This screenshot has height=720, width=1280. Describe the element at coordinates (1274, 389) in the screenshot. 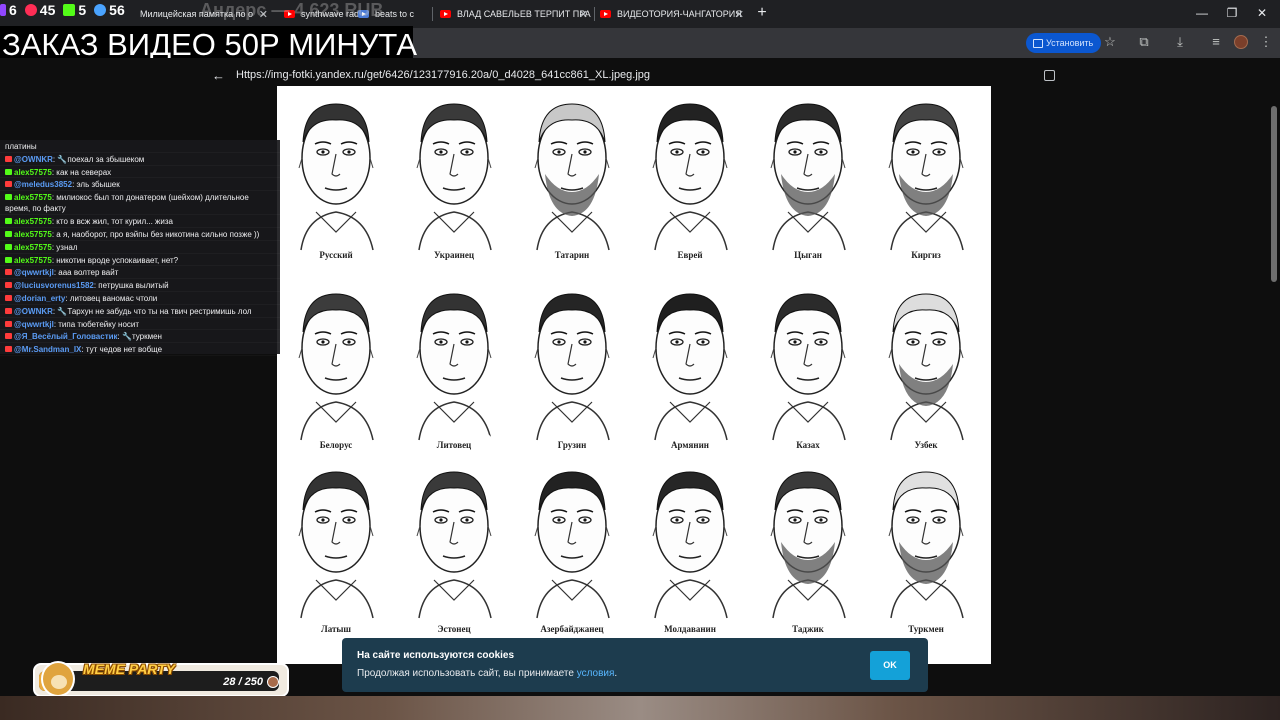

I see `scrollbar` at that location.